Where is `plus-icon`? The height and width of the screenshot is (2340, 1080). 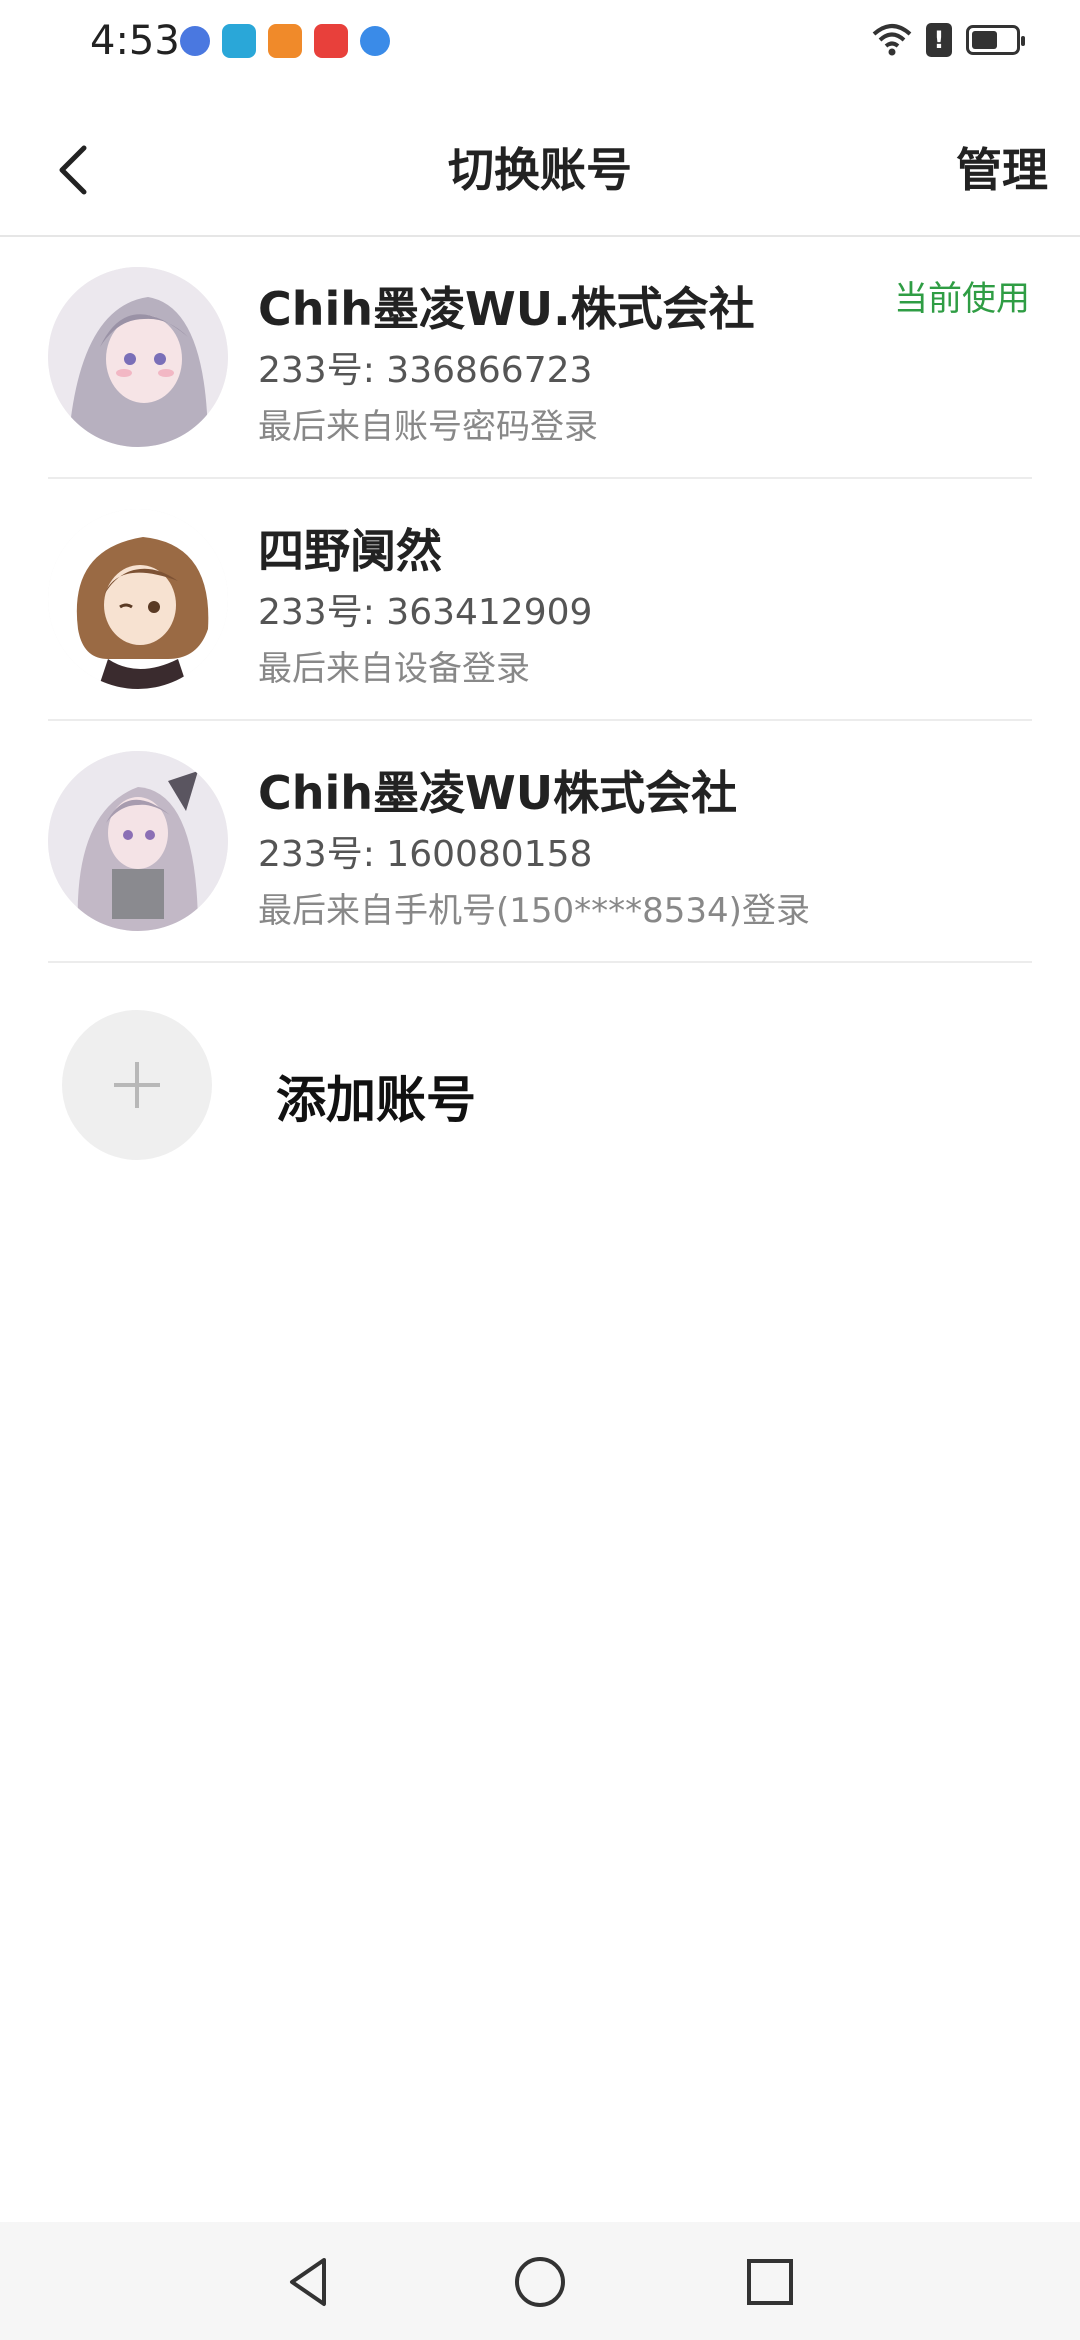
plus-icon is located at coordinates (137, 1085).